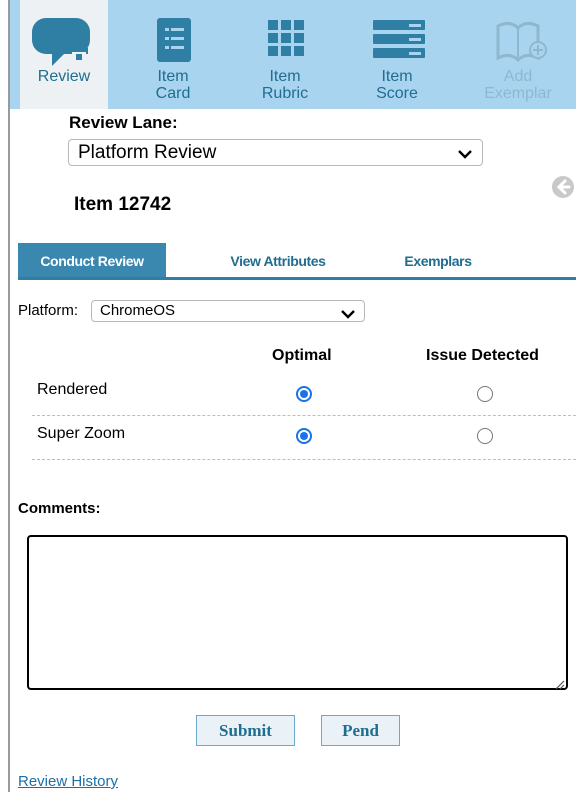 The image size is (576, 792). Describe the element at coordinates (228, 311) in the screenshot. I see `platform-select: ChromeOS` at that location.